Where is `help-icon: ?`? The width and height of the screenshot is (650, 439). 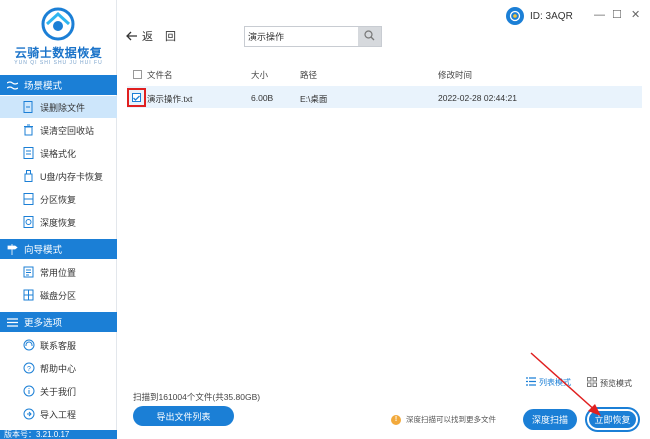
help-icon: ? is located at coordinates (28, 368).